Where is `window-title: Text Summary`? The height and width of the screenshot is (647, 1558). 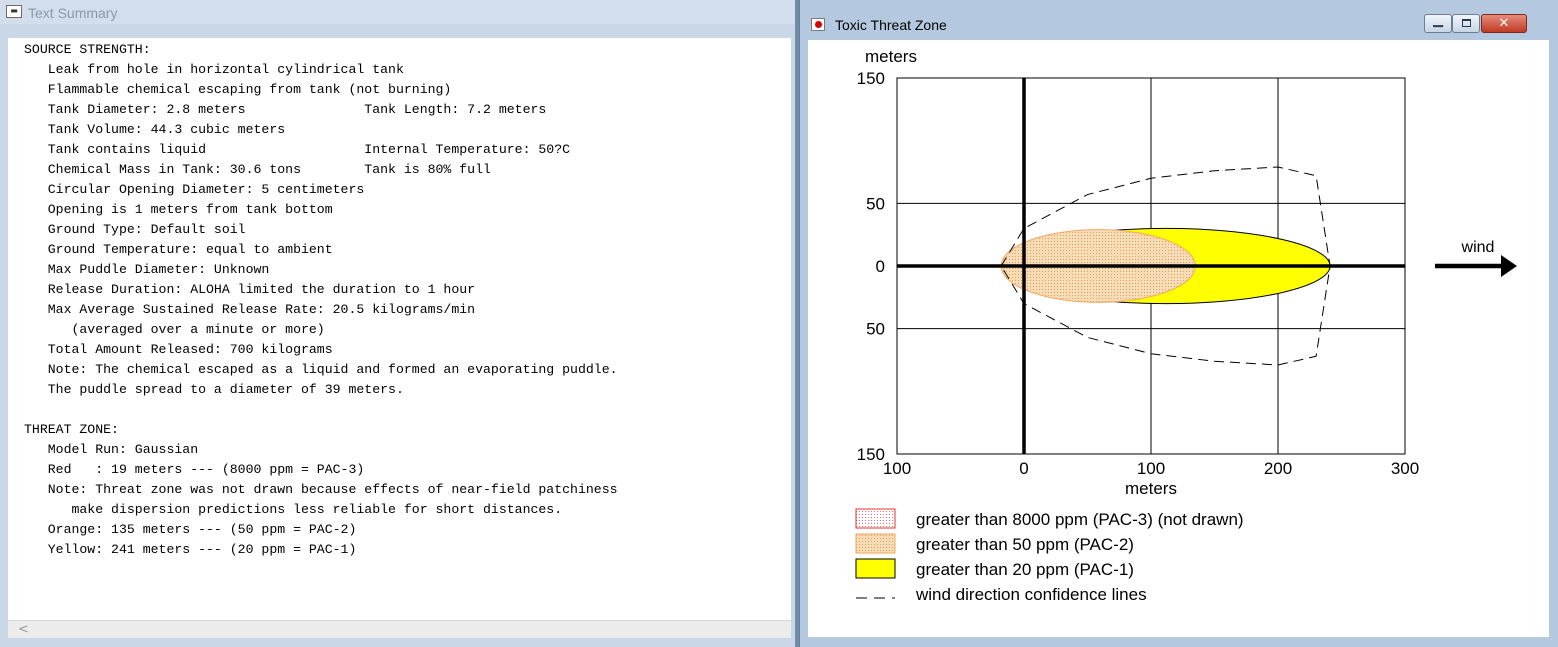 window-title: Text Summary is located at coordinates (73, 13).